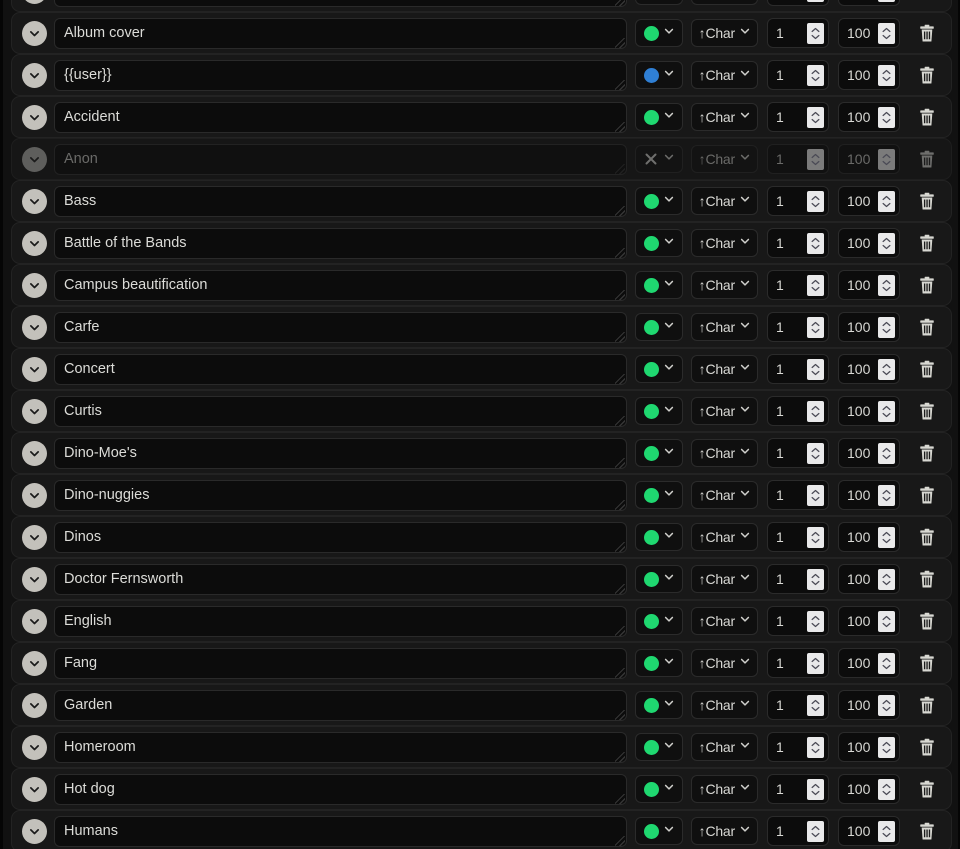 This screenshot has width=960, height=849. I want to click on entry-row: Dinos ↑Char 1 100, so click(481, 537).